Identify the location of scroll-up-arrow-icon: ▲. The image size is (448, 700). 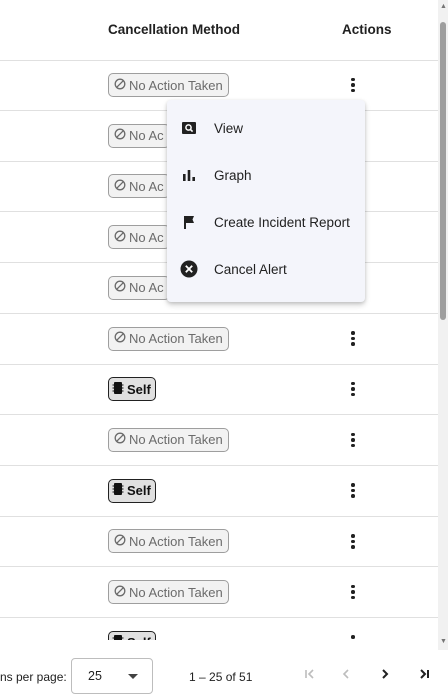
(443, 6).